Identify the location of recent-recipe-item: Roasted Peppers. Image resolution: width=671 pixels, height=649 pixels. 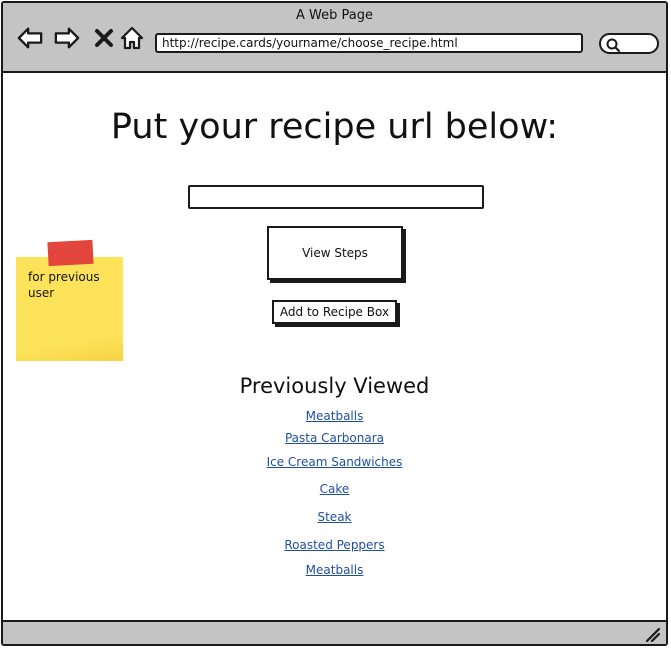
(334, 545).